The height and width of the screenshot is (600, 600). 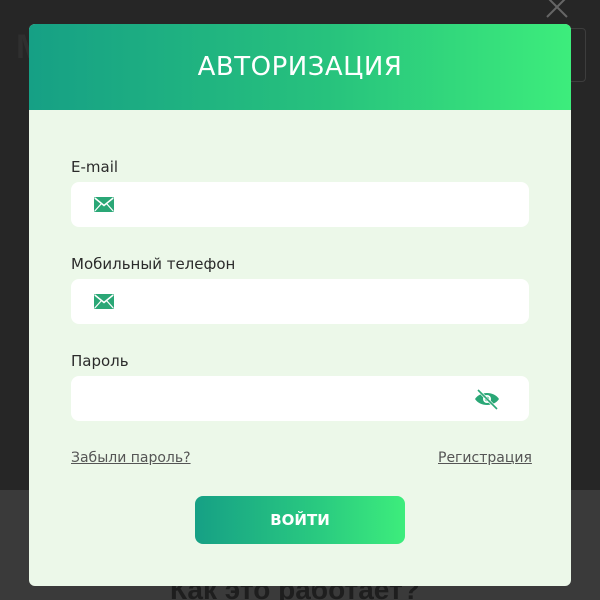 I want to click on close-icon, so click(x=557, y=10).